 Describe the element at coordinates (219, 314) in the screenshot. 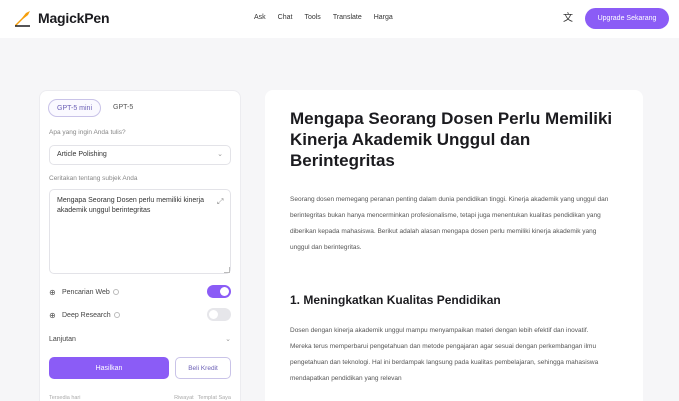

I see `deep-research-toggle` at that location.